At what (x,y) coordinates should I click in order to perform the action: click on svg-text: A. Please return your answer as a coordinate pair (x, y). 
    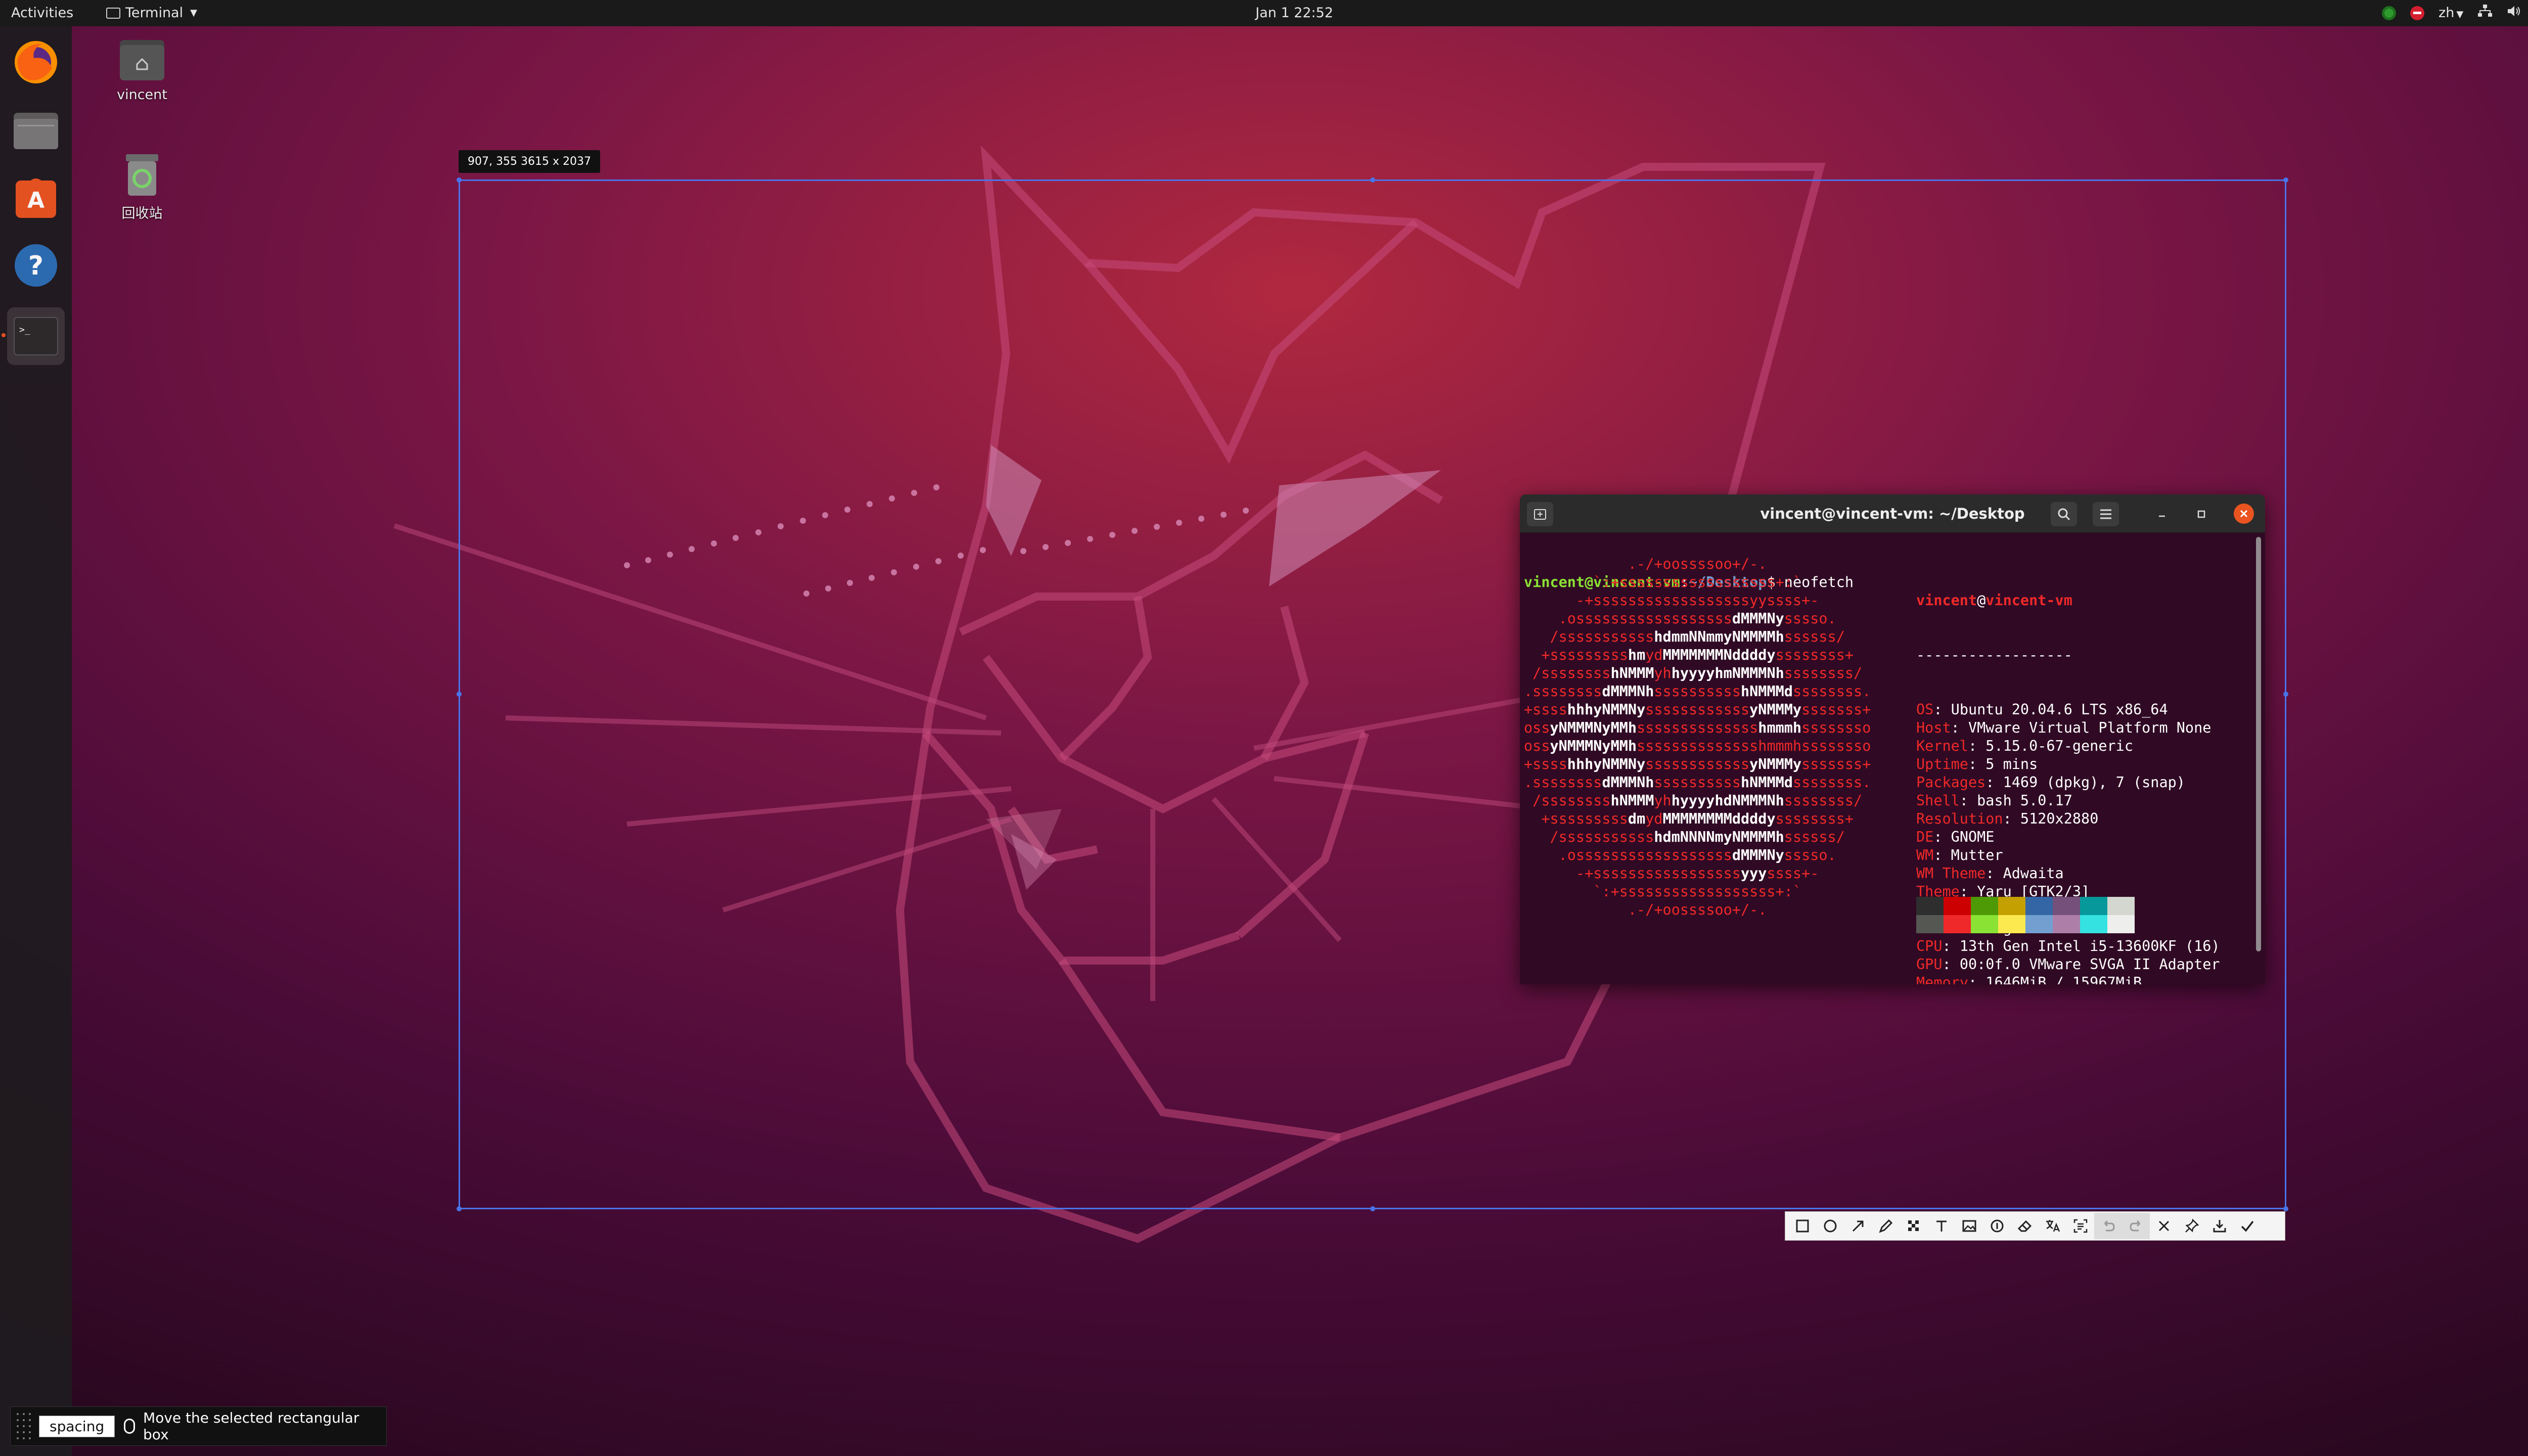
    Looking at the image, I should click on (36, 200).